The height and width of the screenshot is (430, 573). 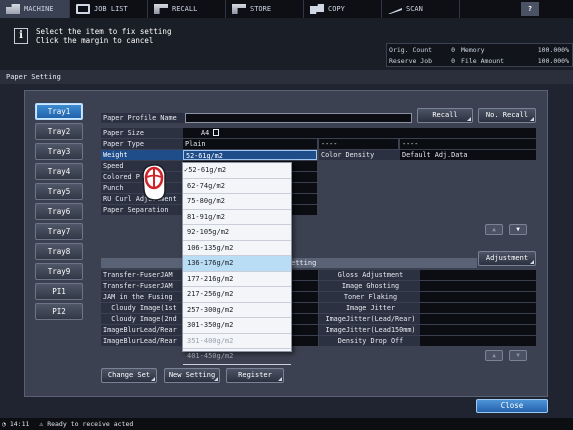 What do you see at coordinates (143, 330) in the screenshot?
I see `adj-left-item-6: ImageBlurLead/Rear` at bounding box center [143, 330].